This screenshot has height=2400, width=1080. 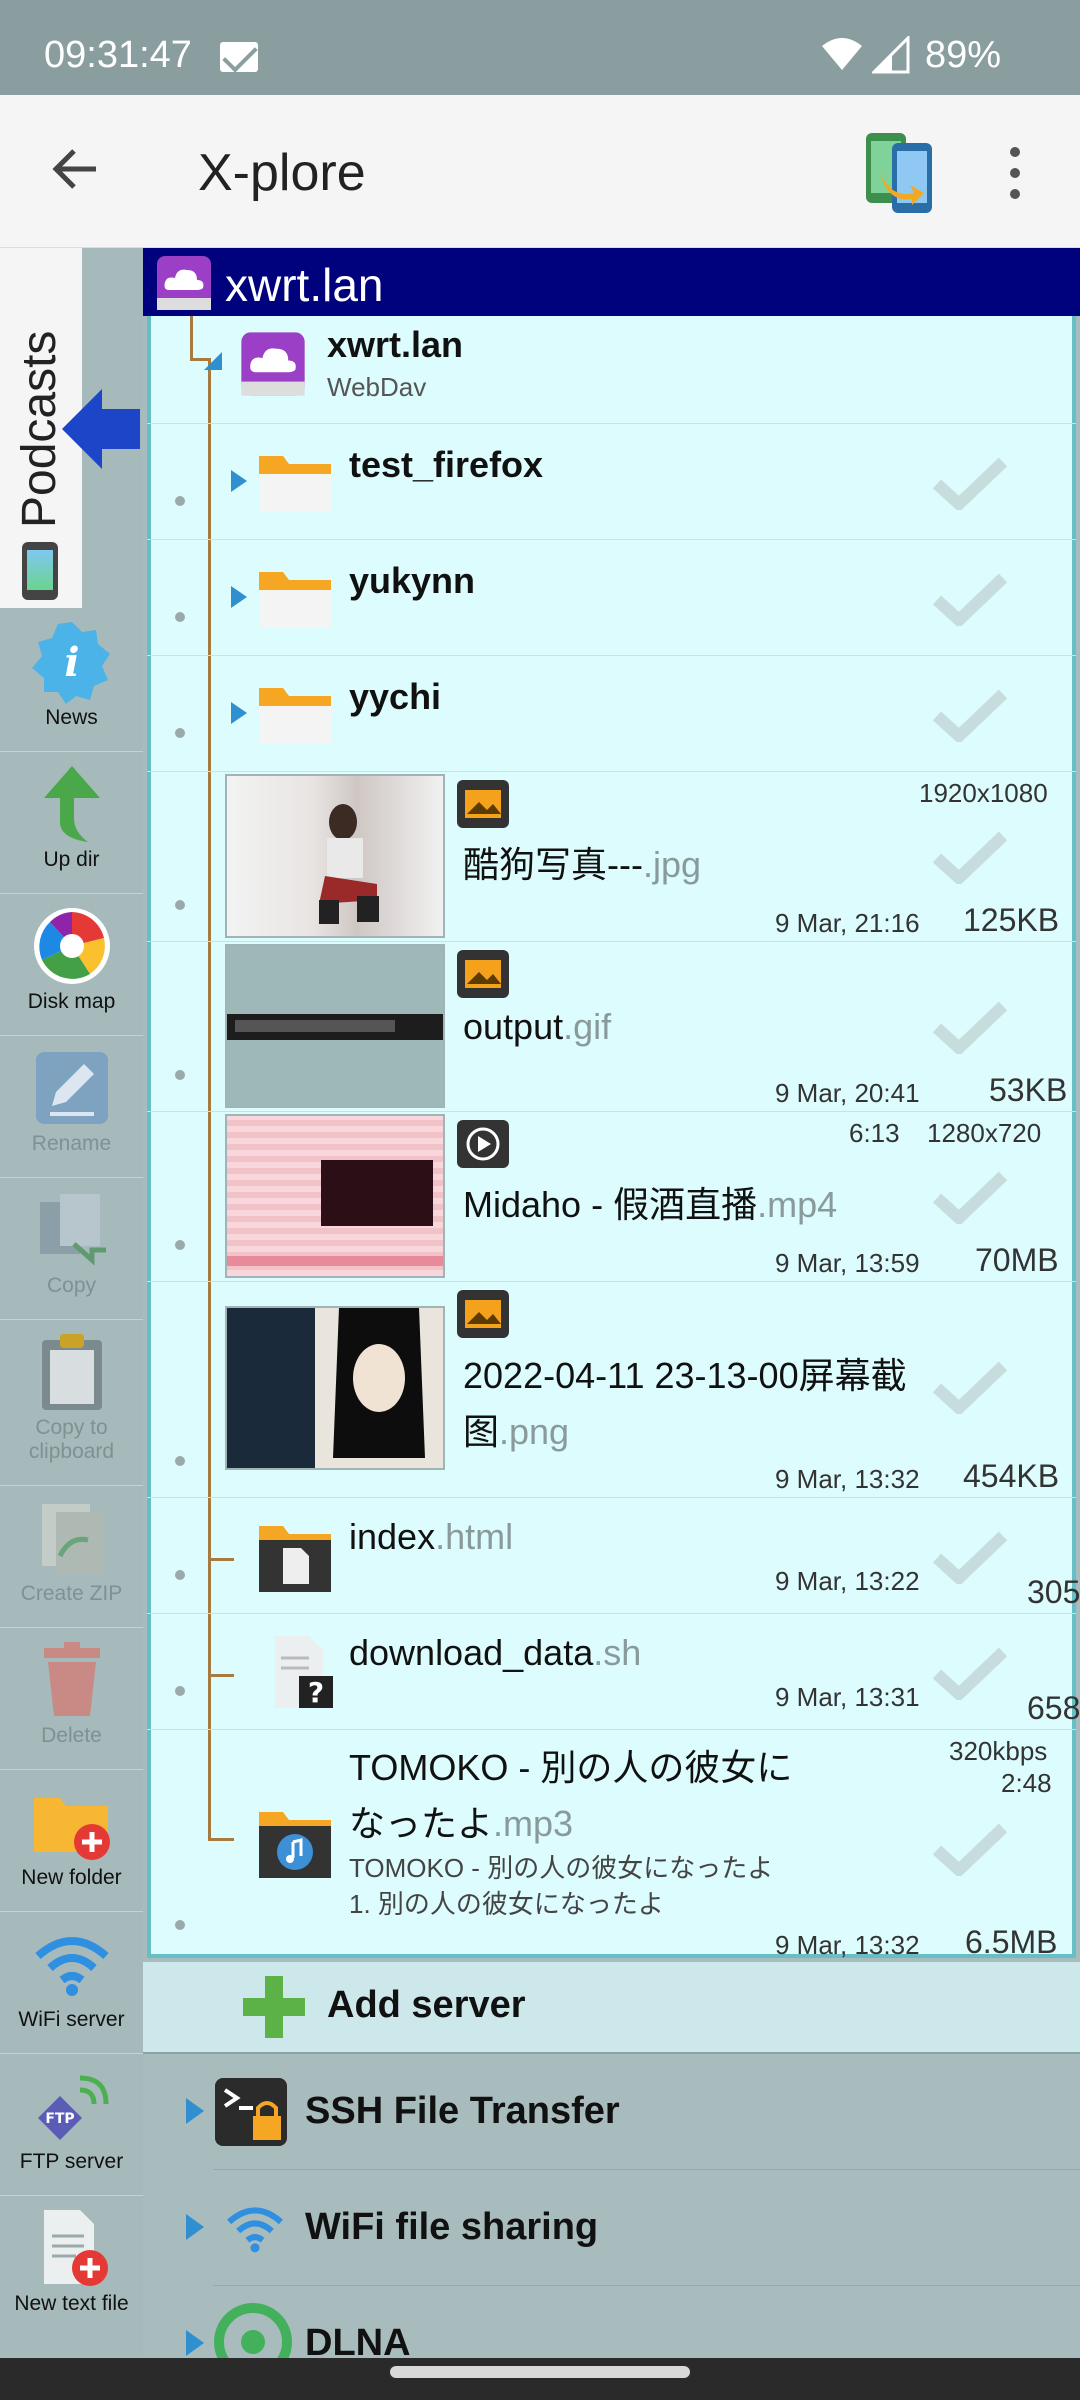 I want to click on copy-button: Copy, so click(x=71, y=1249).